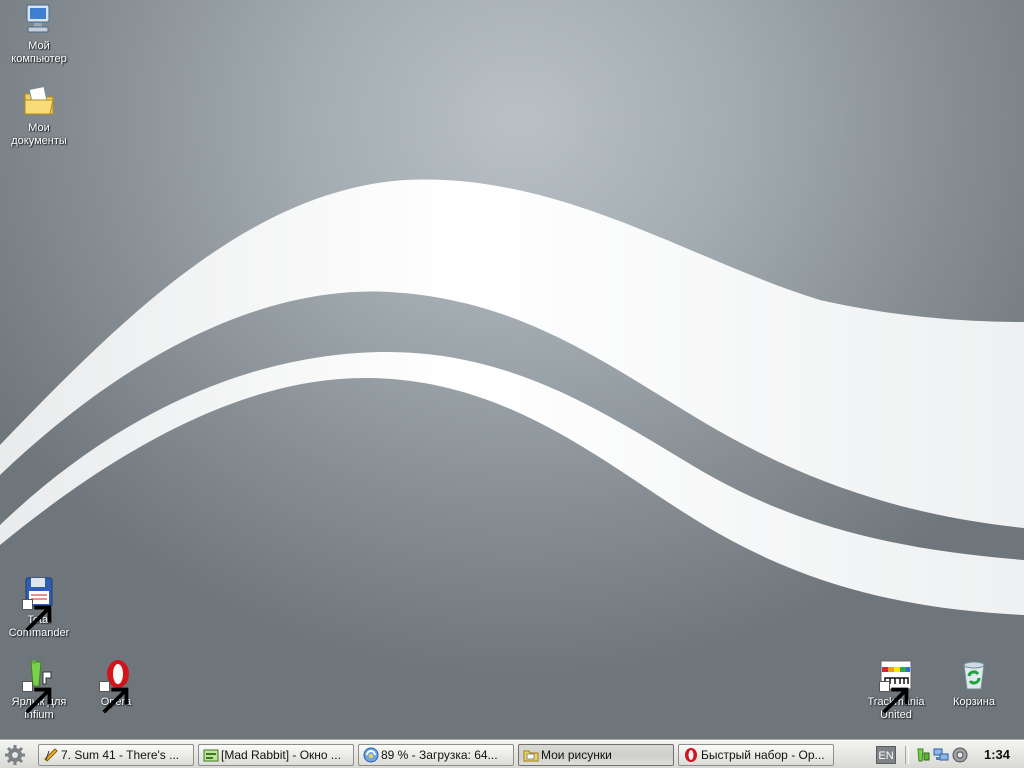  I want to click on start-button, so click(15, 755).